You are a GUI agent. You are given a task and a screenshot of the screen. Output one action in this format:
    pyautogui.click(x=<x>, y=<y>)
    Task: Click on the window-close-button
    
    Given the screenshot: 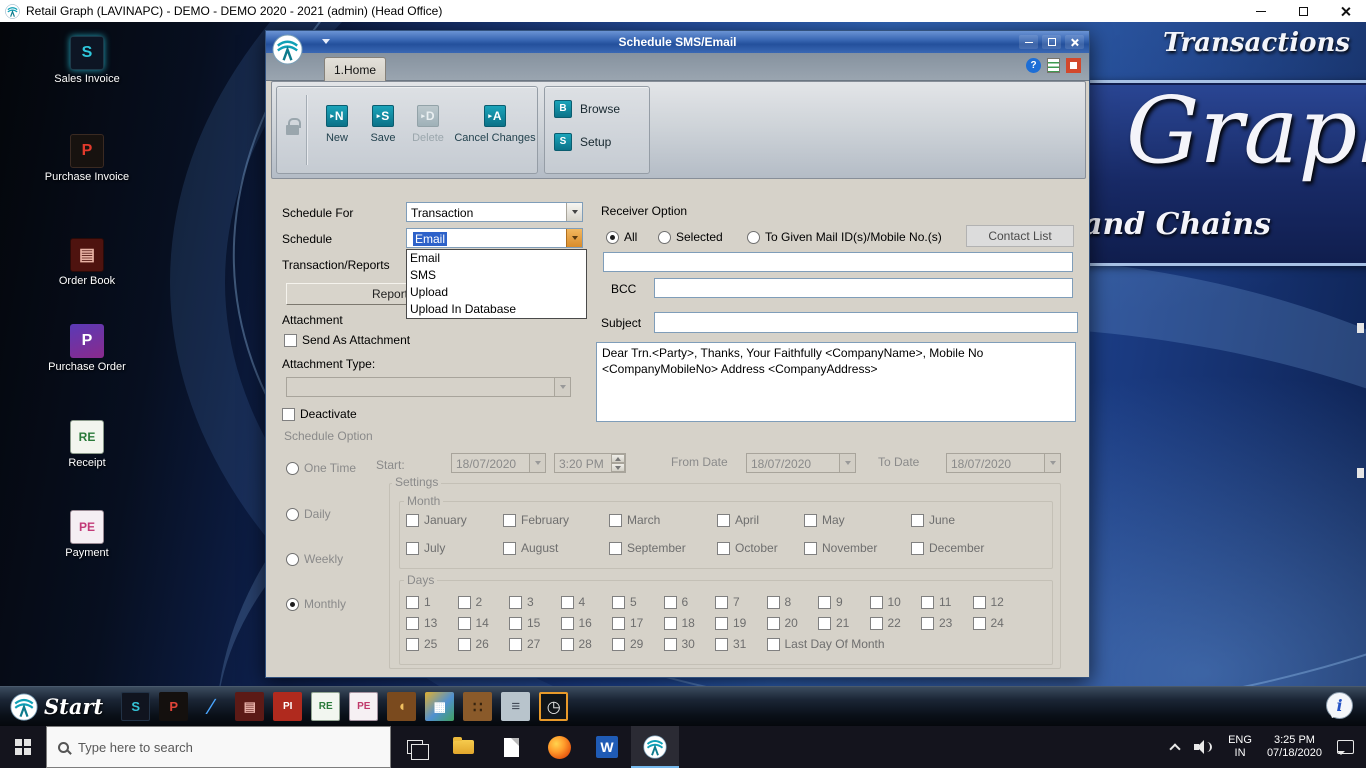 What is the action you would take?
    pyautogui.click(x=1345, y=11)
    